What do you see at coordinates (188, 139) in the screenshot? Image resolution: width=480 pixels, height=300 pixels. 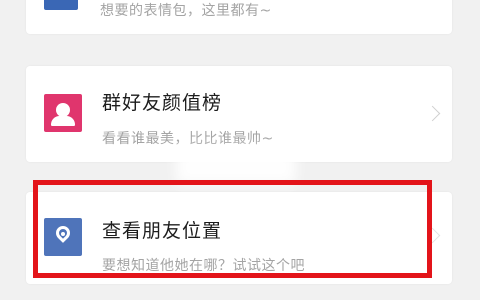 I see `beauty-ranking-subtitle: 看看谁最美，比比谁最帅~` at bounding box center [188, 139].